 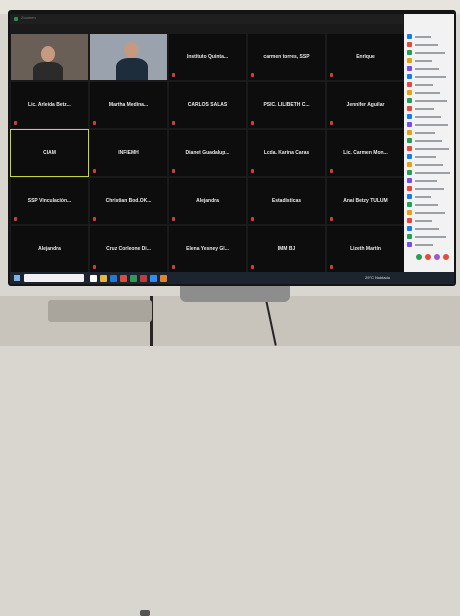 What do you see at coordinates (286, 249) in the screenshot?
I see `participant-tile: IMM BJ` at bounding box center [286, 249].